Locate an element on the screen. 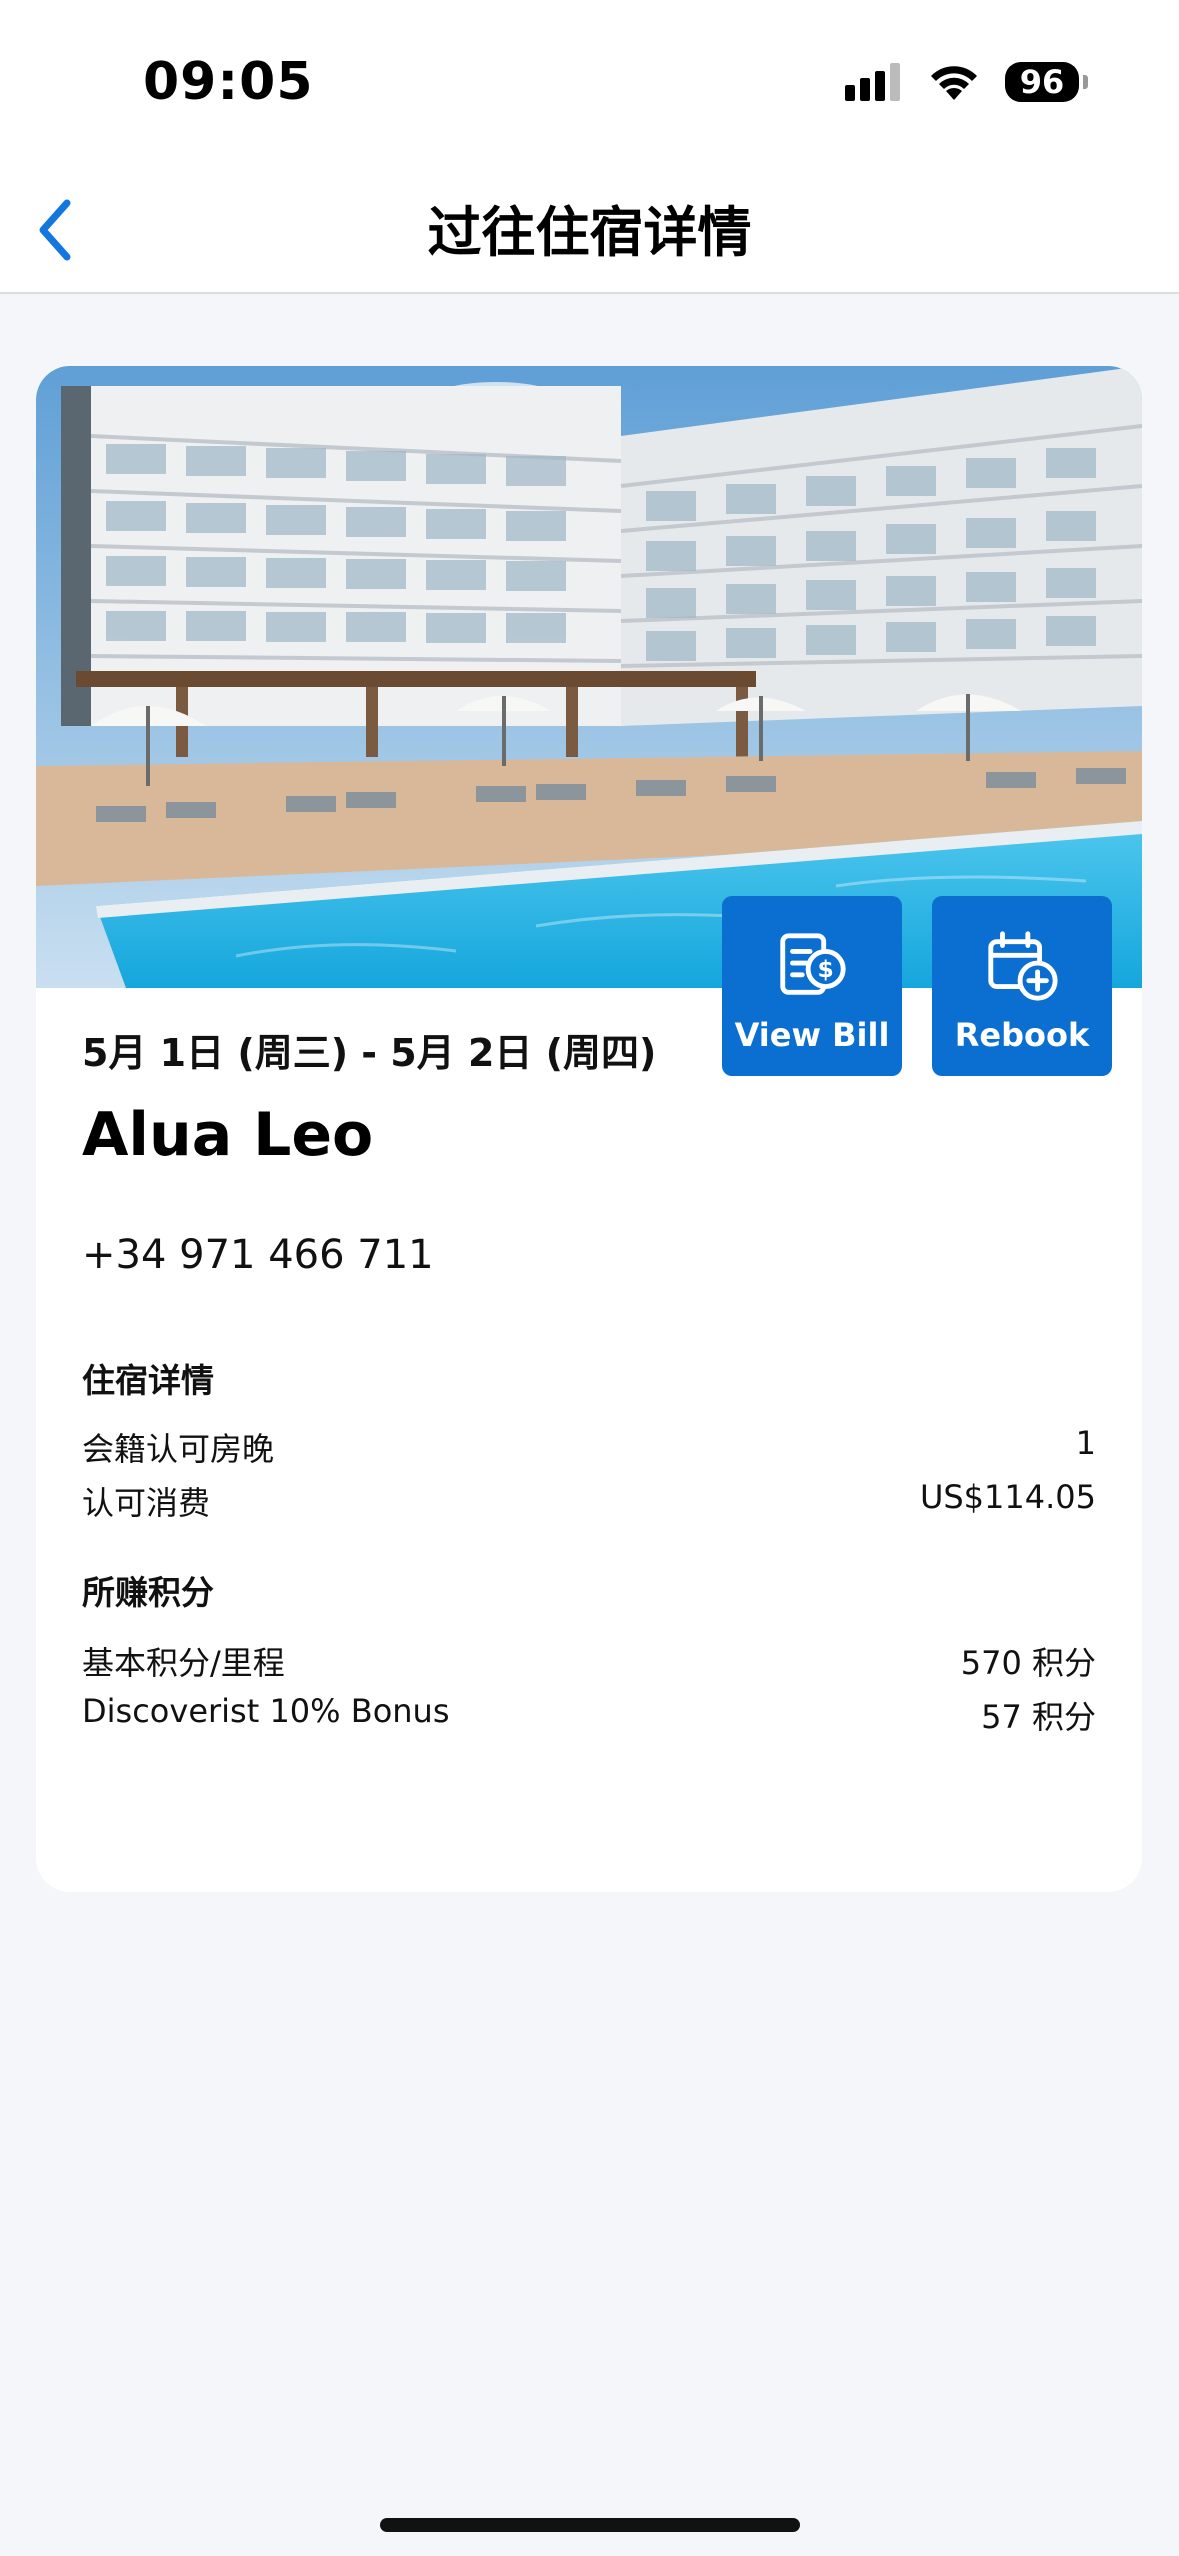  battery-icon: 96 is located at coordinates (1046, 82).